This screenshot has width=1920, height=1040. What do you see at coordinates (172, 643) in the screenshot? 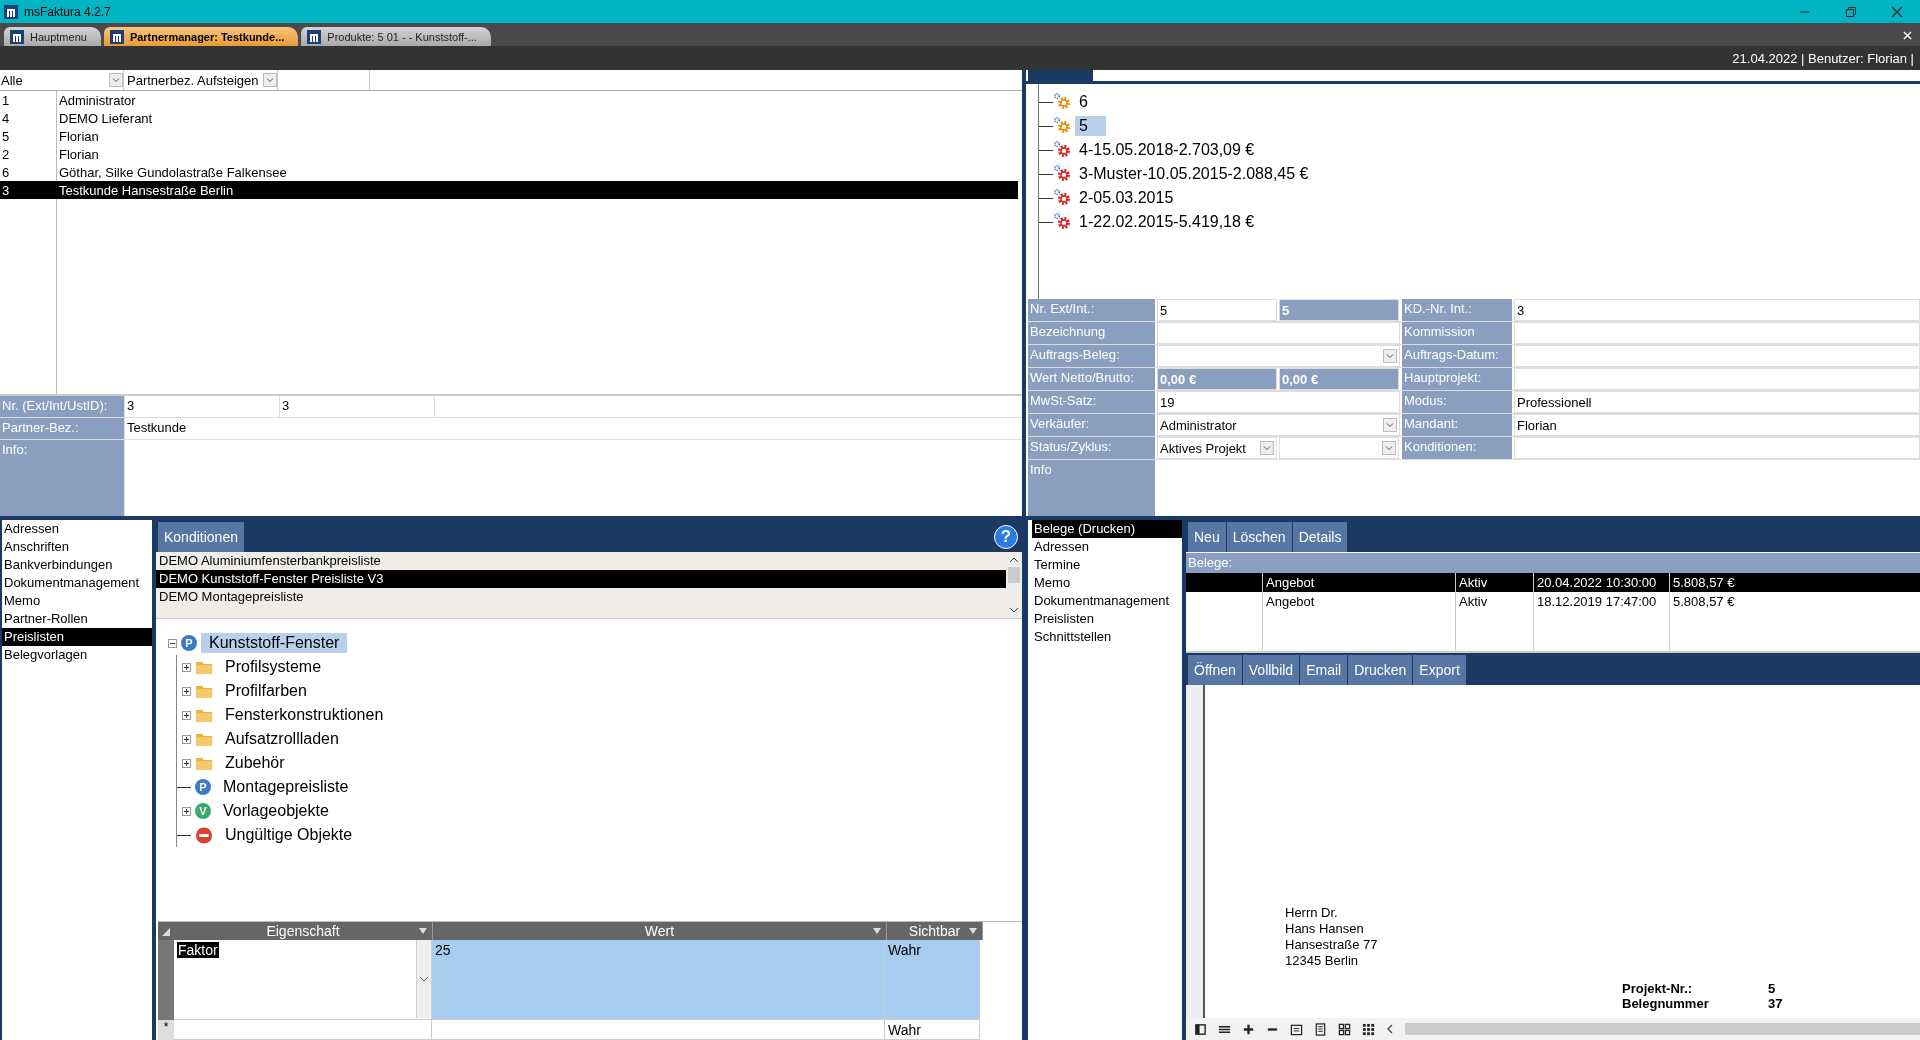
I see `collapse-icon` at bounding box center [172, 643].